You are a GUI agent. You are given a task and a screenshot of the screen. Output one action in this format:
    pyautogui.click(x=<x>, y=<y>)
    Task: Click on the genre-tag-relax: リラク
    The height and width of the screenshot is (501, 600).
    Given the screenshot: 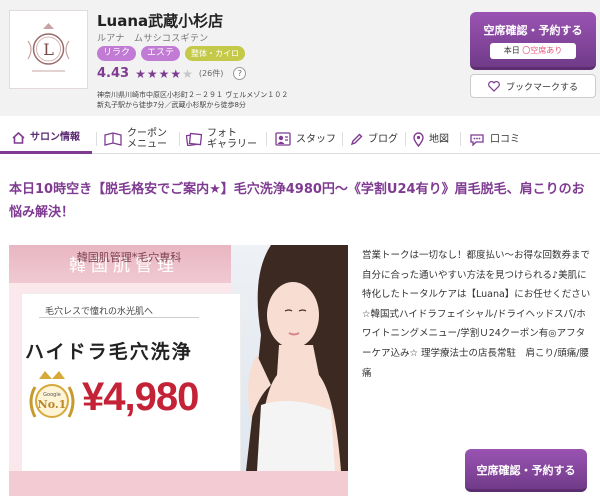 What is the action you would take?
    pyautogui.click(x=117, y=53)
    